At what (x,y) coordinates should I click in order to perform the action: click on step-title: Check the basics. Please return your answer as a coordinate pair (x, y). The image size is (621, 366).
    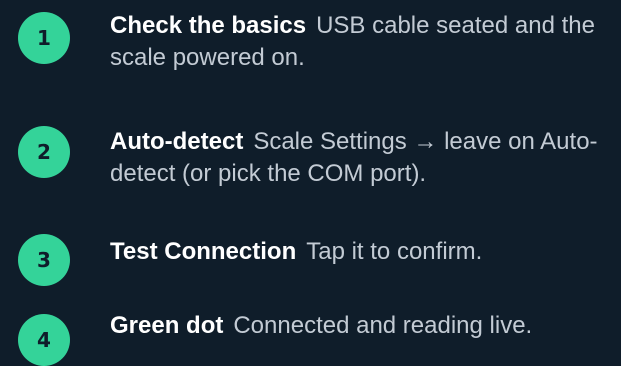
    Looking at the image, I should click on (208, 25).